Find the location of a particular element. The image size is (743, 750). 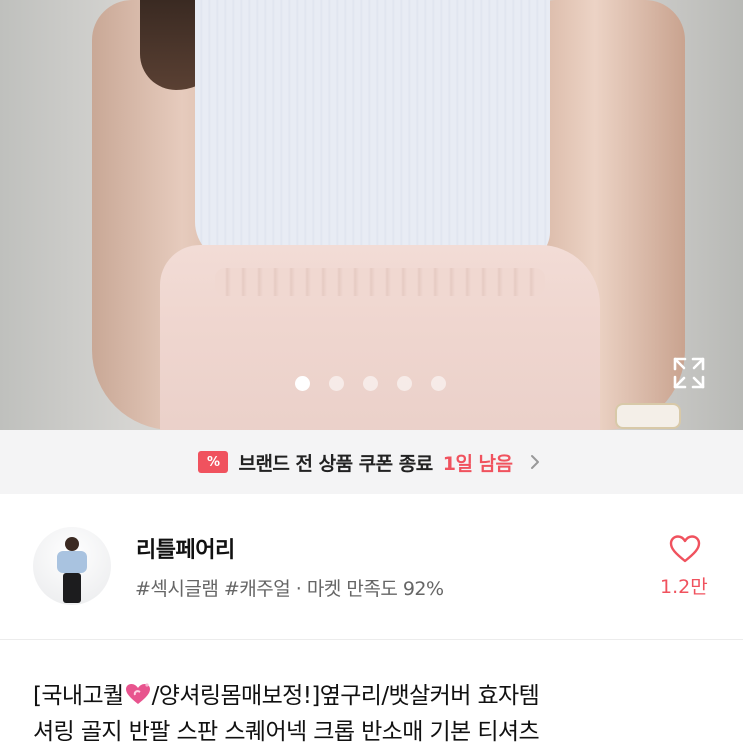

gallery-dot-active is located at coordinates (302, 383).